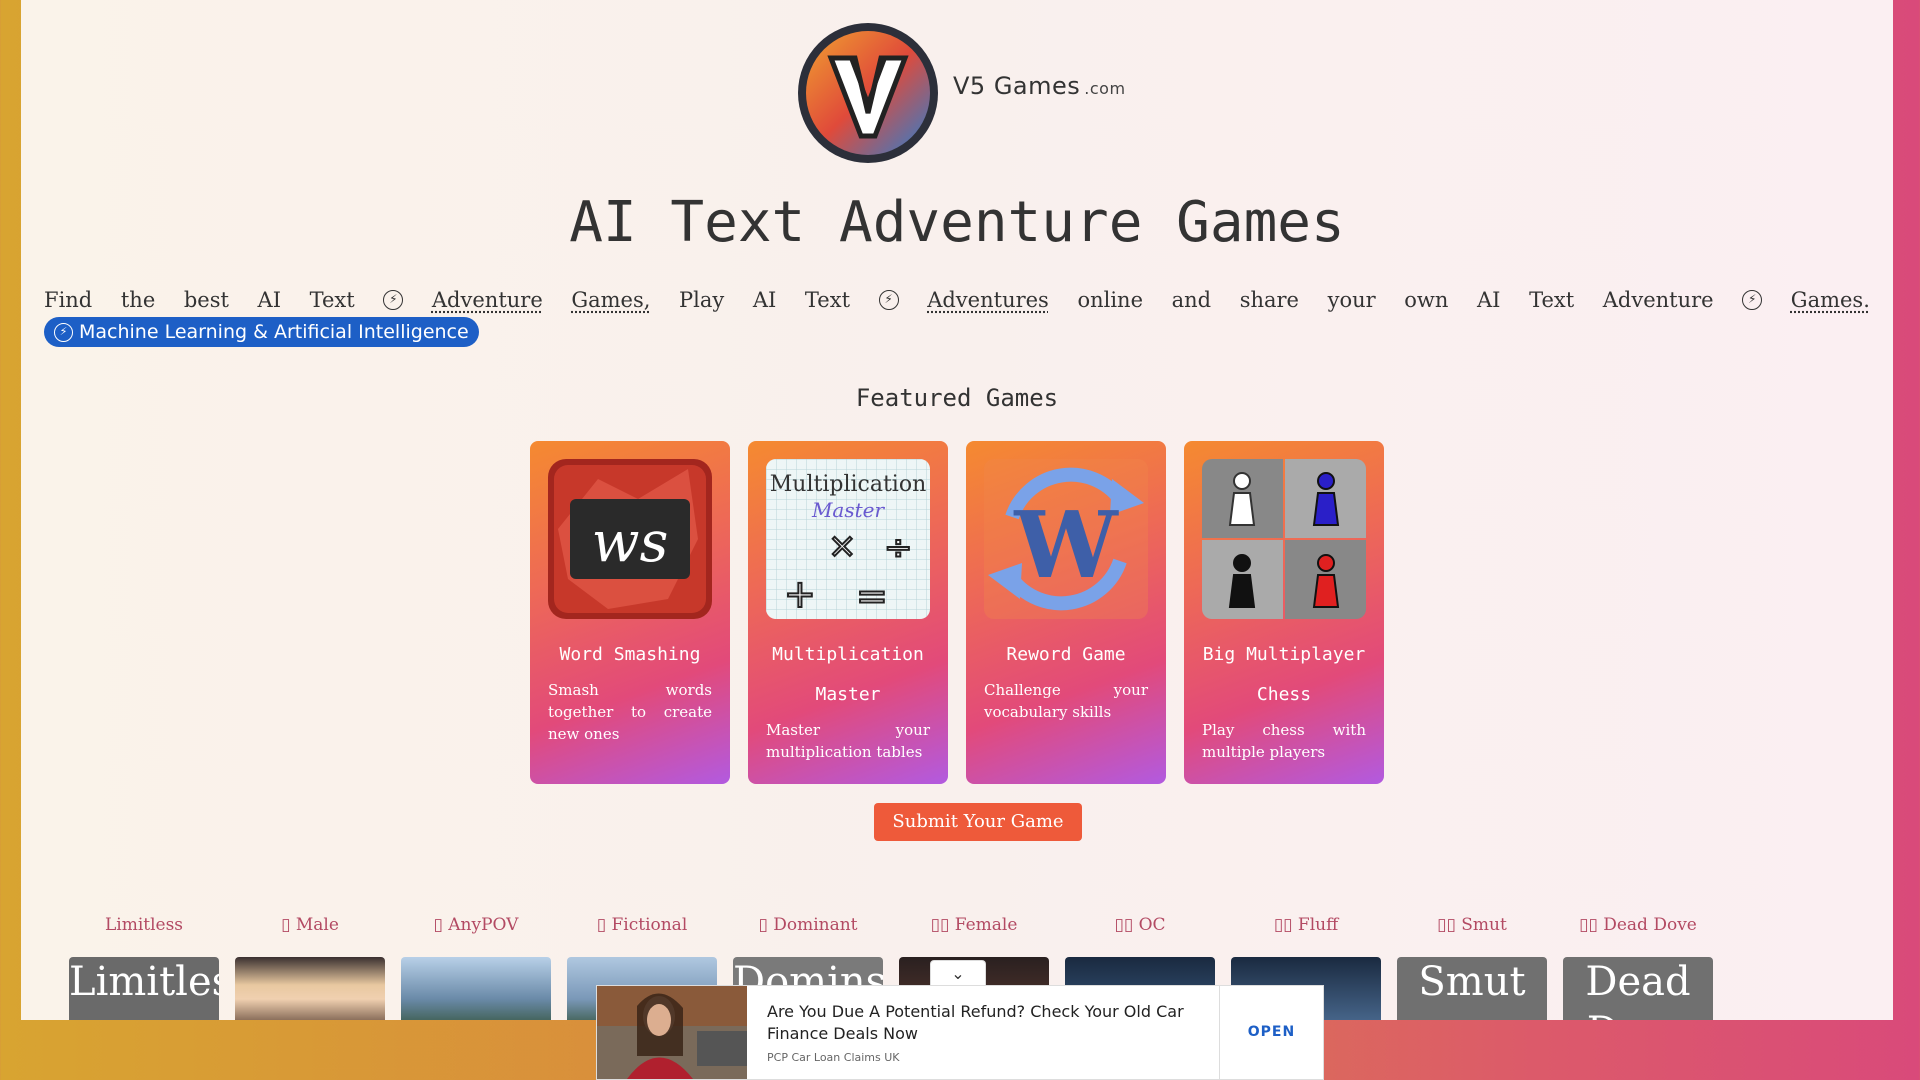 The width and height of the screenshot is (1920, 1080). I want to click on category-item: ▯ AnyPOV, so click(476, 967).